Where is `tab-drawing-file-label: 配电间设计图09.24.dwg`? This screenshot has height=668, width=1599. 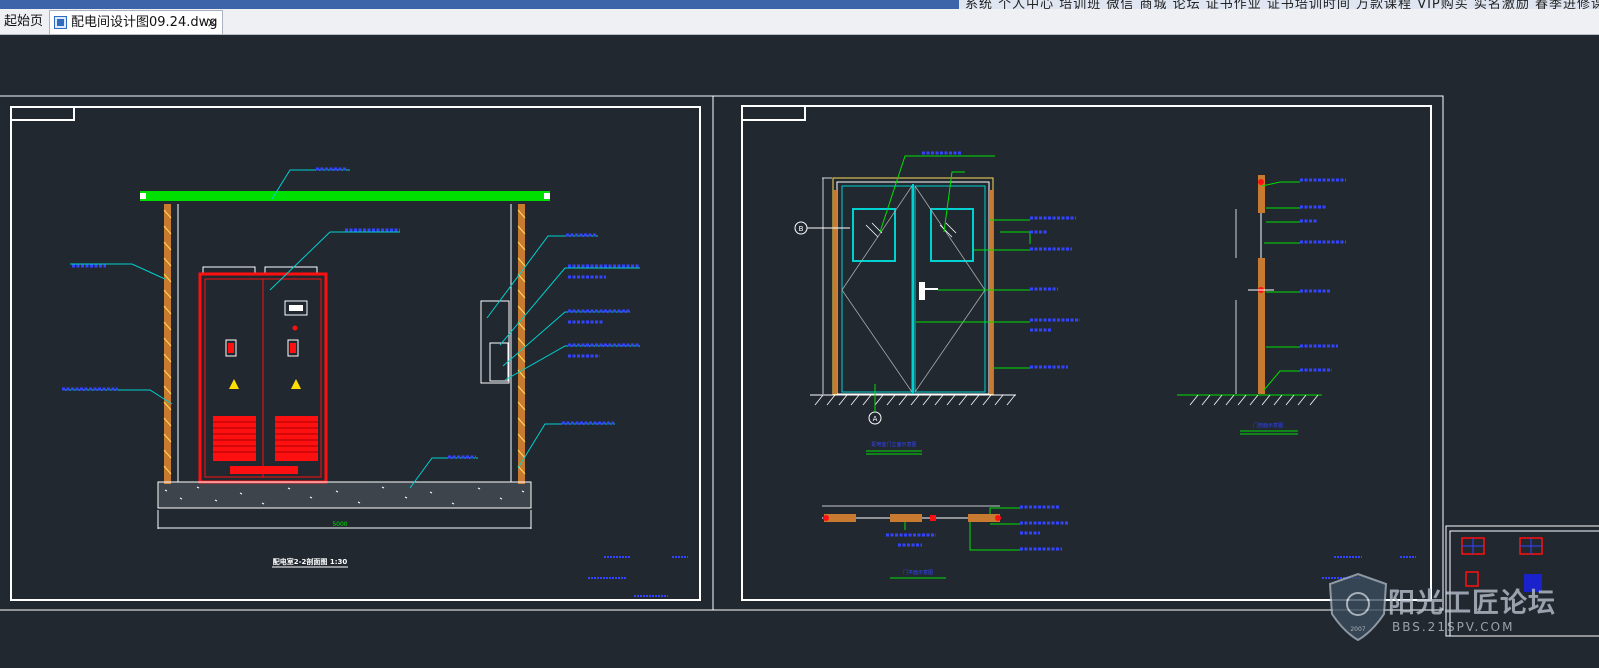 tab-drawing-file-label: 配电间设计图09.24.dwg is located at coordinates (144, 22).